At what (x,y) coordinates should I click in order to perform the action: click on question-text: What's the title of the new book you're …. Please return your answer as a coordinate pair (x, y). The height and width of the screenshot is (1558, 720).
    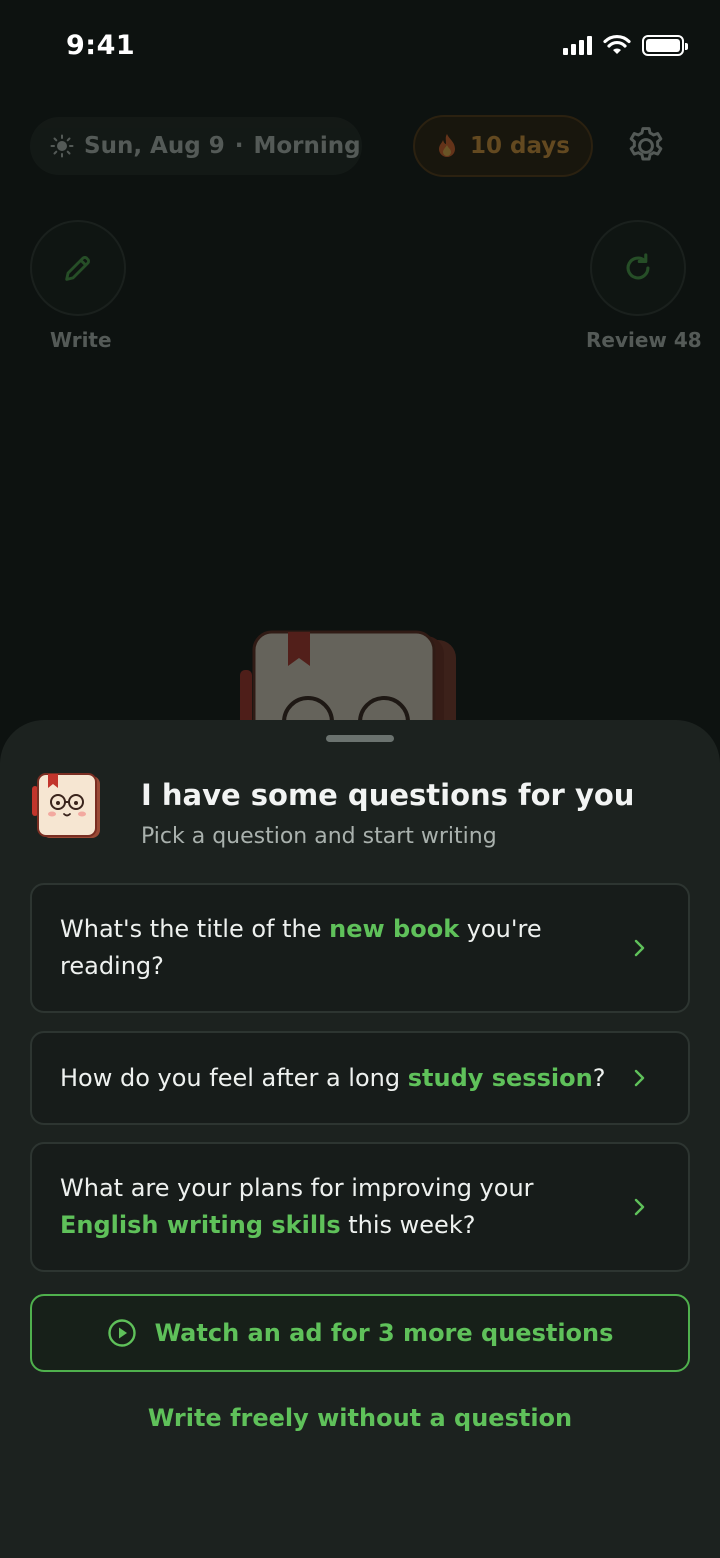
    Looking at the image, I should click on (301, 947).